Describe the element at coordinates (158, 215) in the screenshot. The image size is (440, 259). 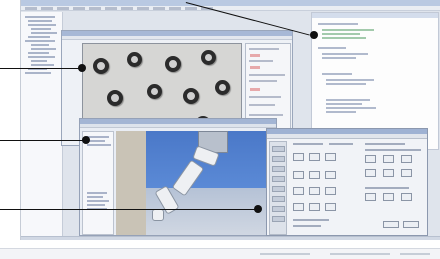
I see `robot-gripper` at that location.